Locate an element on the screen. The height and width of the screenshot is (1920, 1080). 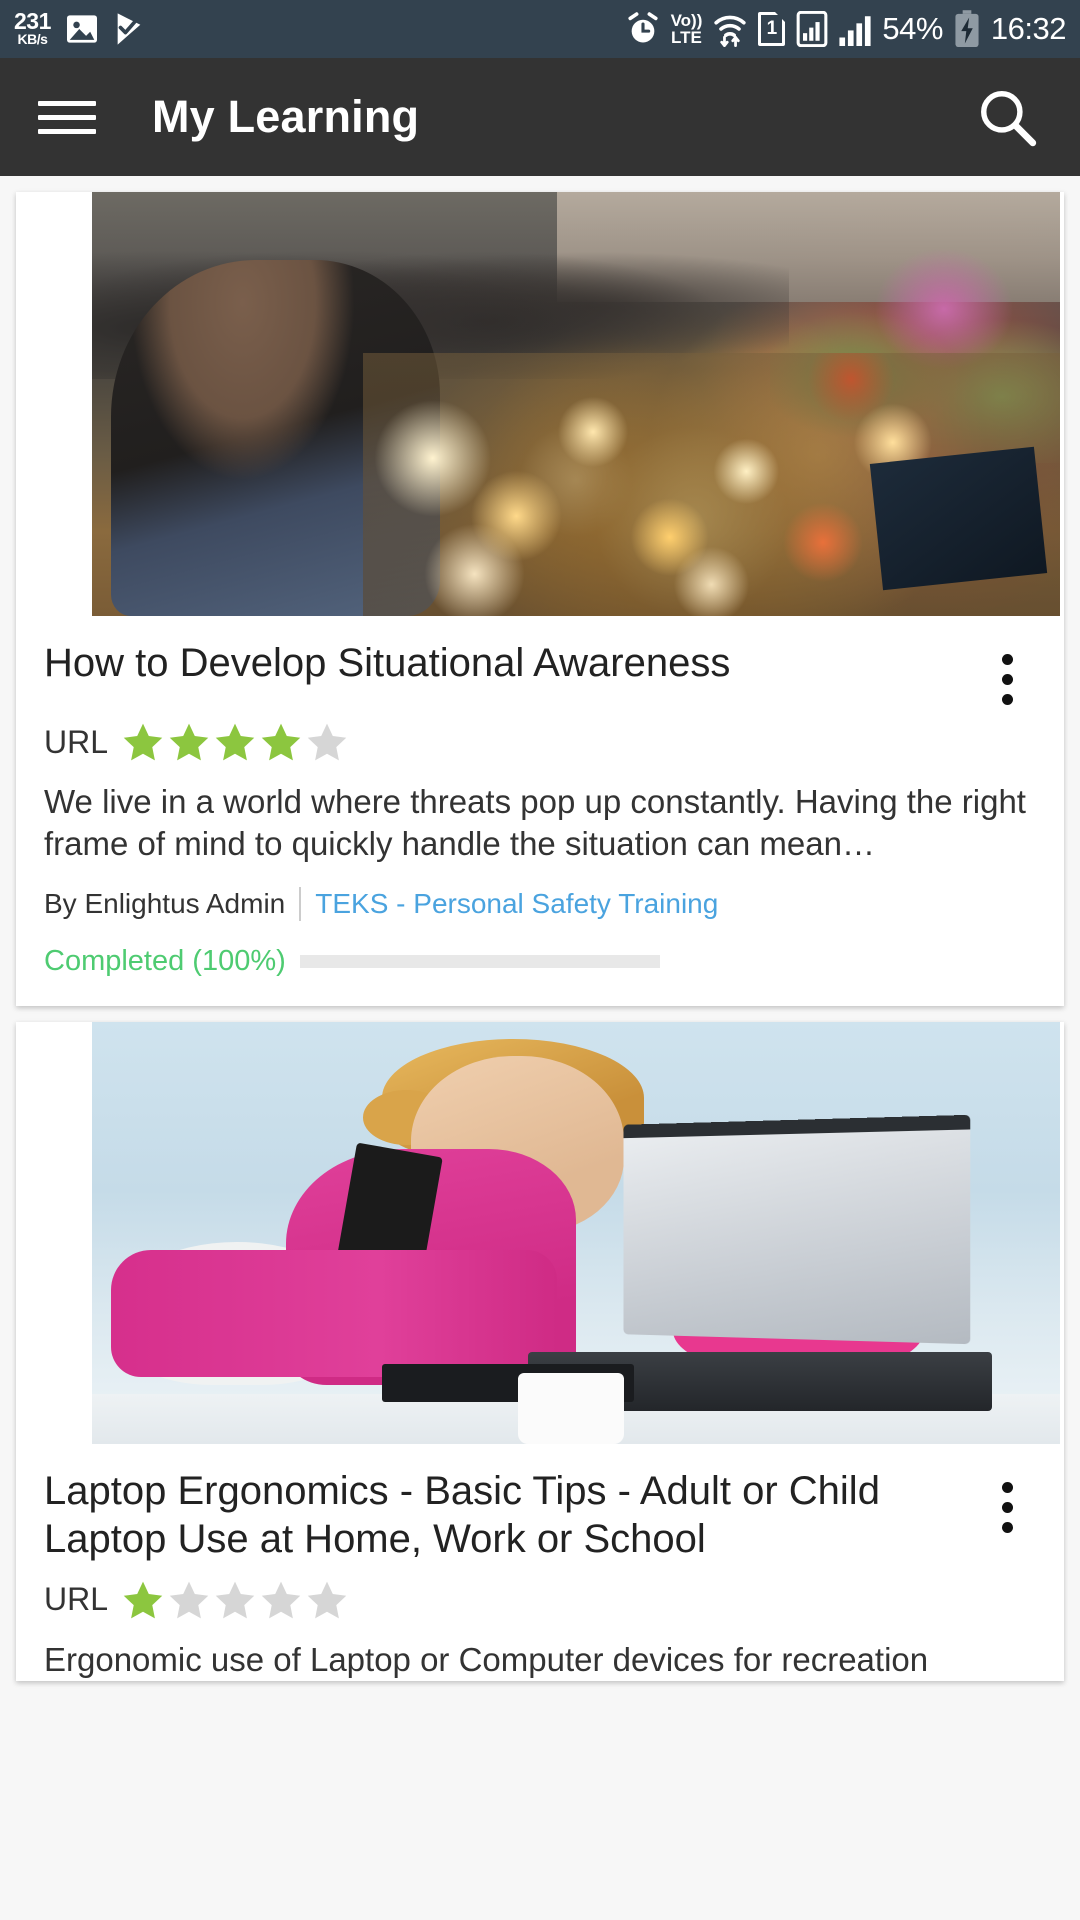
photo-memorial-sign is located at coordinates (958, 518).